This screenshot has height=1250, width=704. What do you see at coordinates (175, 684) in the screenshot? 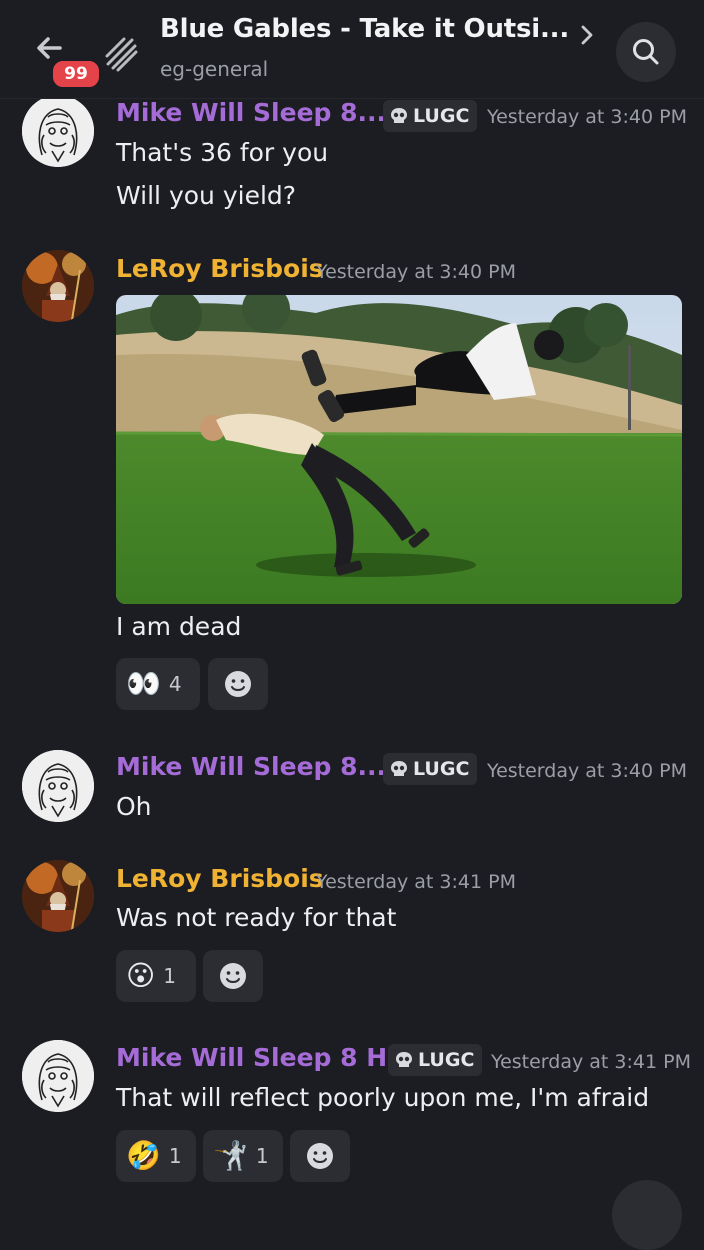
I see `reaction-count: 4` at bounding box center [175, 684].